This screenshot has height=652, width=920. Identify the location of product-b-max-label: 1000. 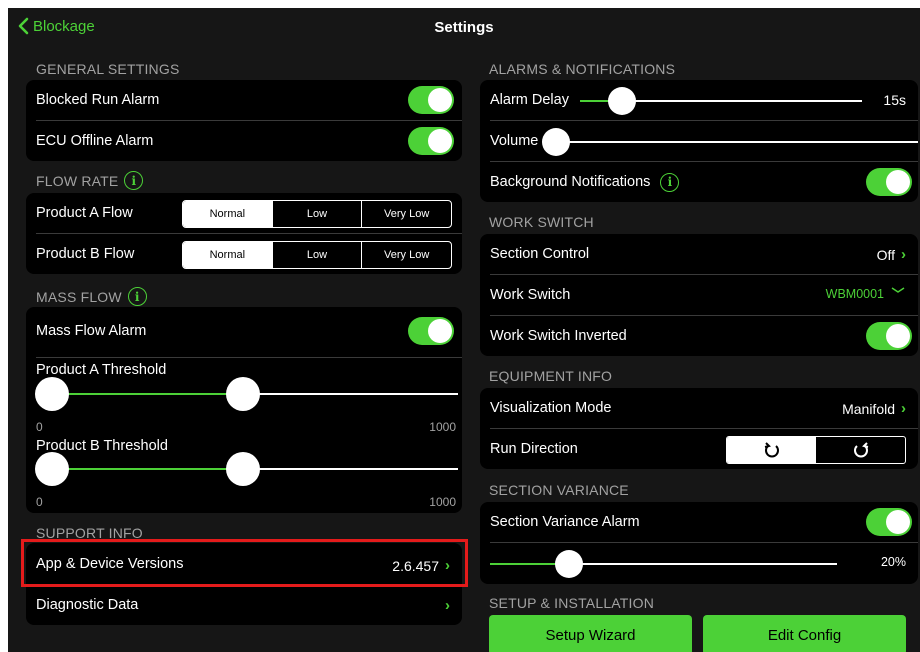
(442, 502).